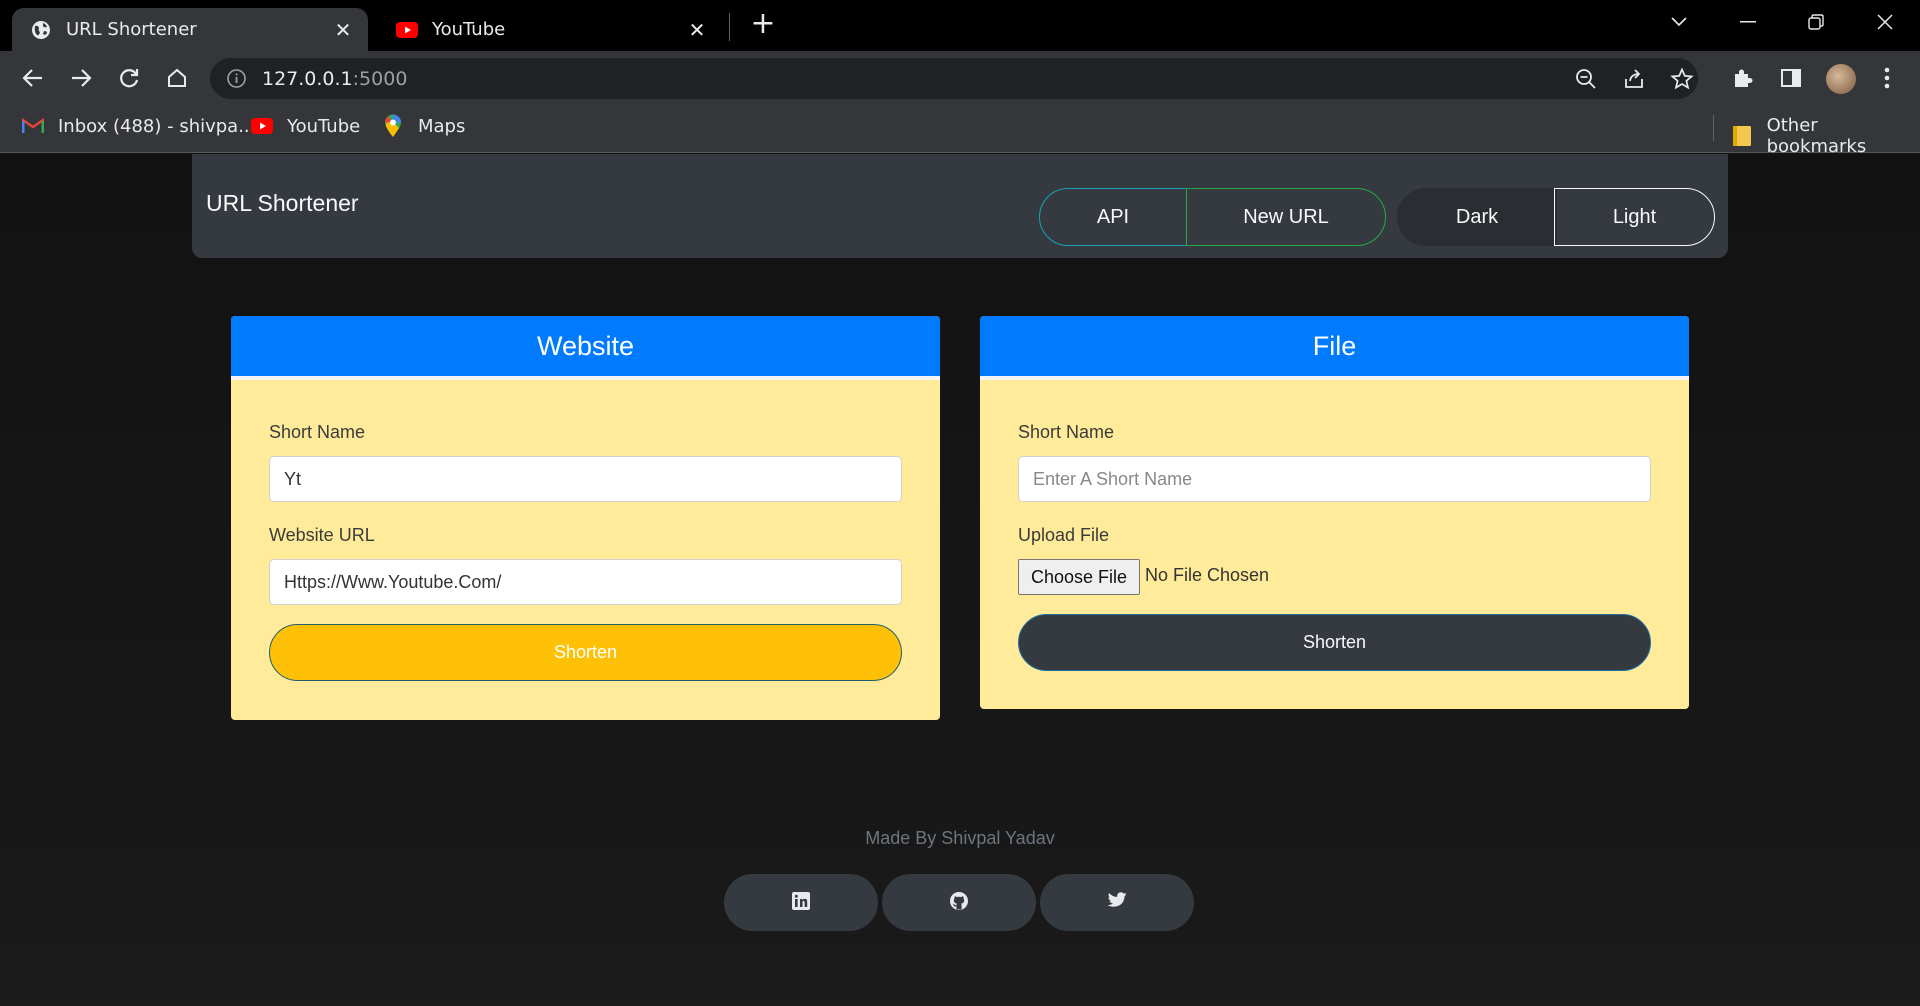  I want to click on zoom-icon, so click(1586, 79).